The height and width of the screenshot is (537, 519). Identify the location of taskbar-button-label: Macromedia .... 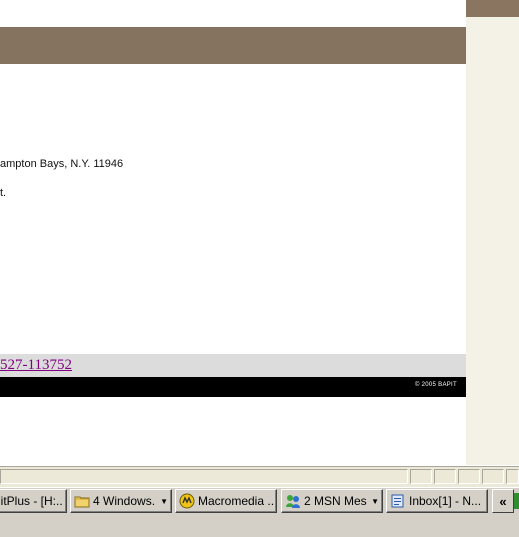
(235, 501).